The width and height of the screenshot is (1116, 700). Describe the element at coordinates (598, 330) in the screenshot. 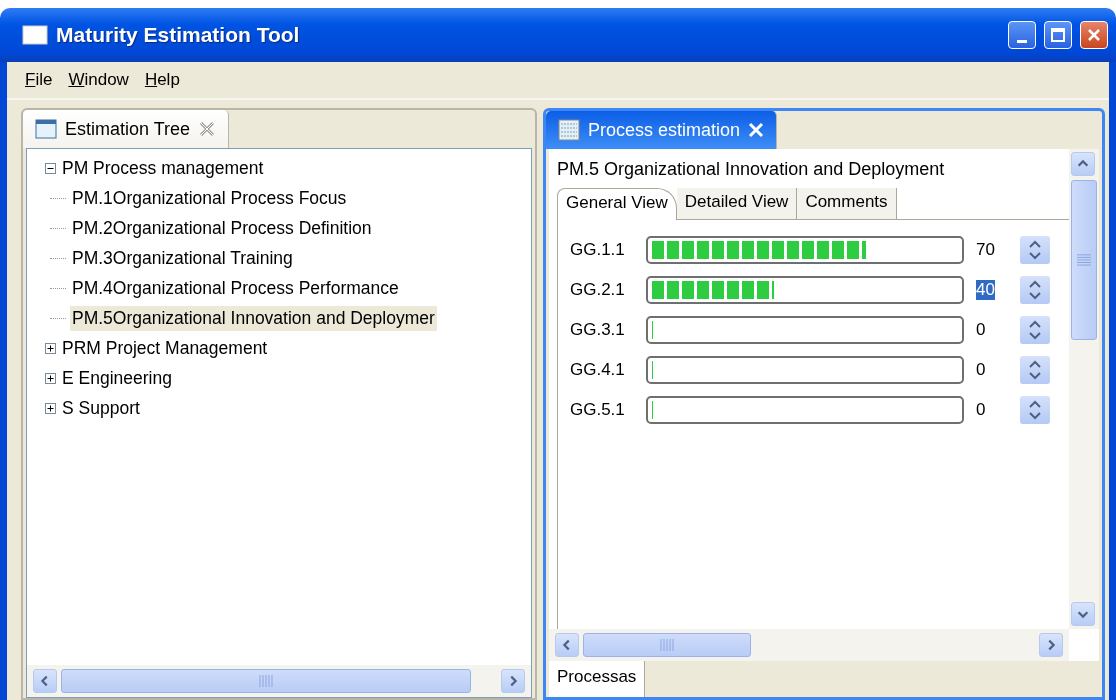

I see `goal-label: GG.3.1` at that location.